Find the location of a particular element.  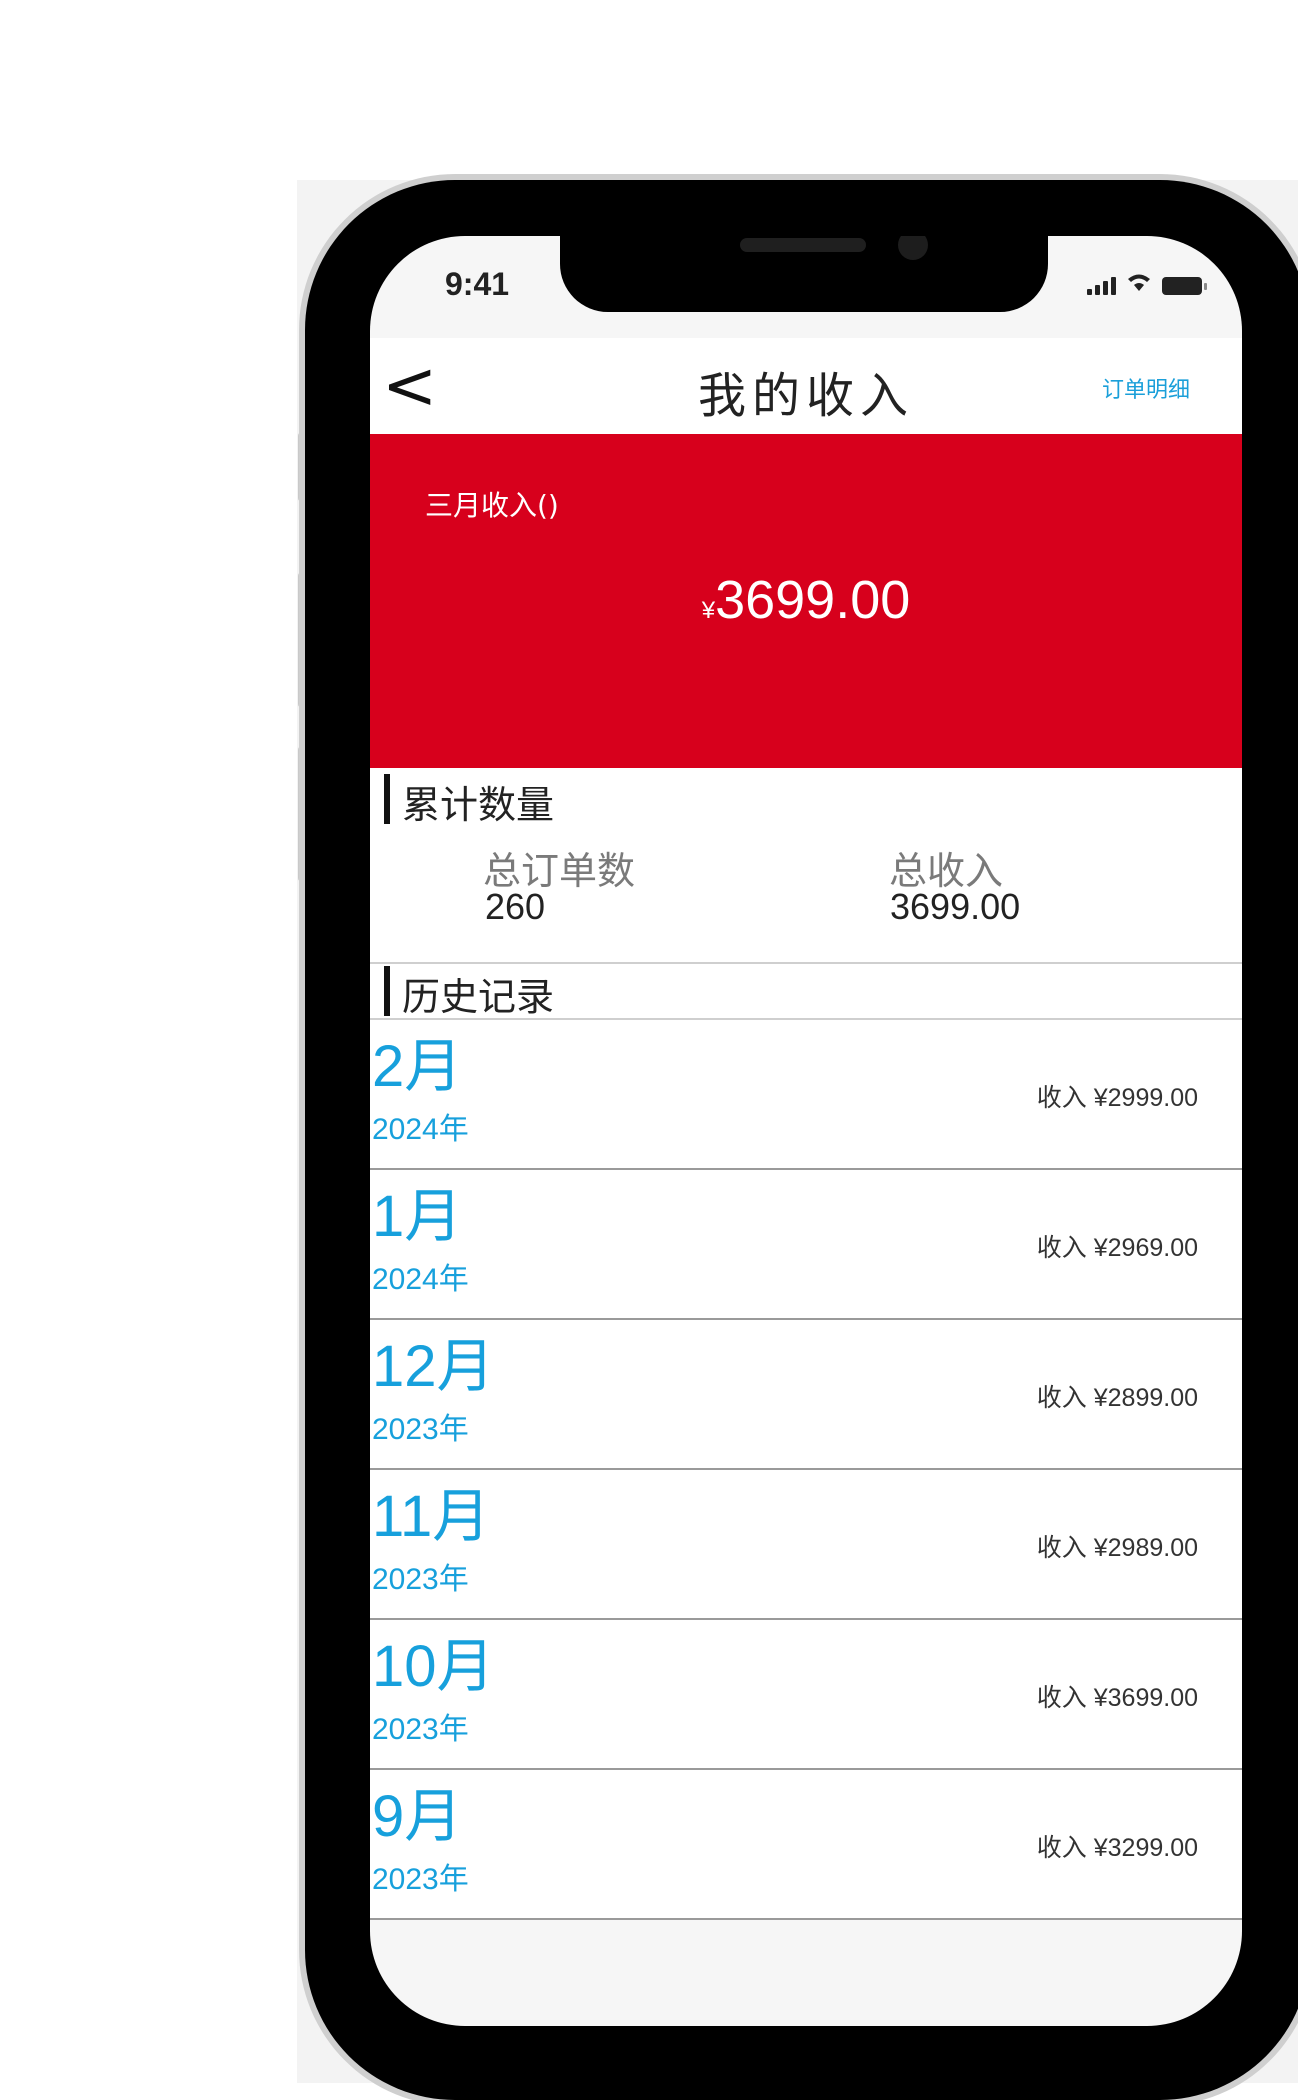

record-amount: 收入 ¥2969.00 is located at coordinates (1117, 1248).